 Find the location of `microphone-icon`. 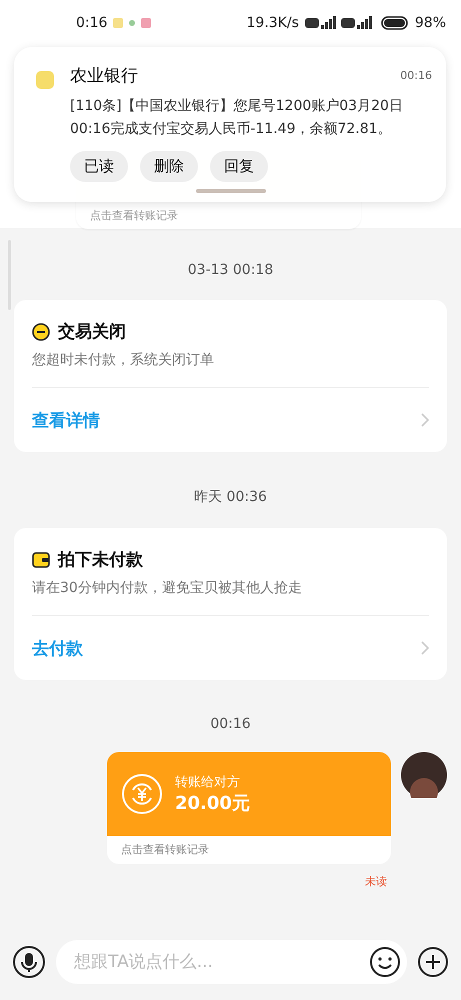

microphone-icon is located at coordinates (29, 962).